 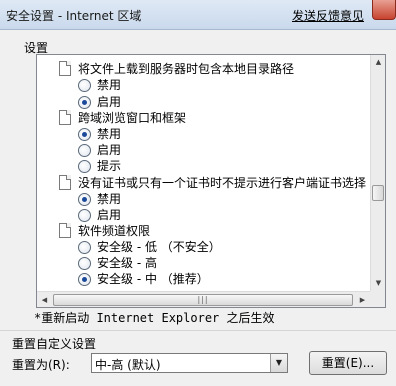 What do you see at coordinates (222, 183) in the screenshot?
I see `setting-title: 没有证书或只有一个证书时不提示进行客户端证书选择` at bounding box center [222, 183].